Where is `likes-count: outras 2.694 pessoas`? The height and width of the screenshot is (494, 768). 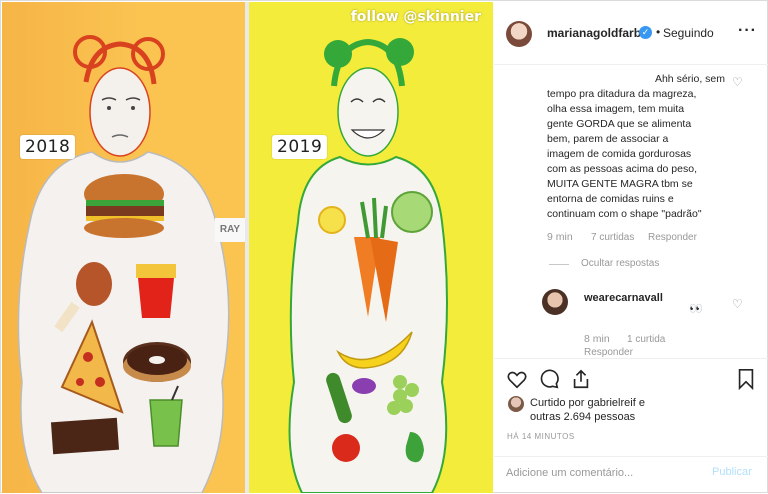 likes-count: outras 2.694 pessoas is located at coordinates (583, 417).